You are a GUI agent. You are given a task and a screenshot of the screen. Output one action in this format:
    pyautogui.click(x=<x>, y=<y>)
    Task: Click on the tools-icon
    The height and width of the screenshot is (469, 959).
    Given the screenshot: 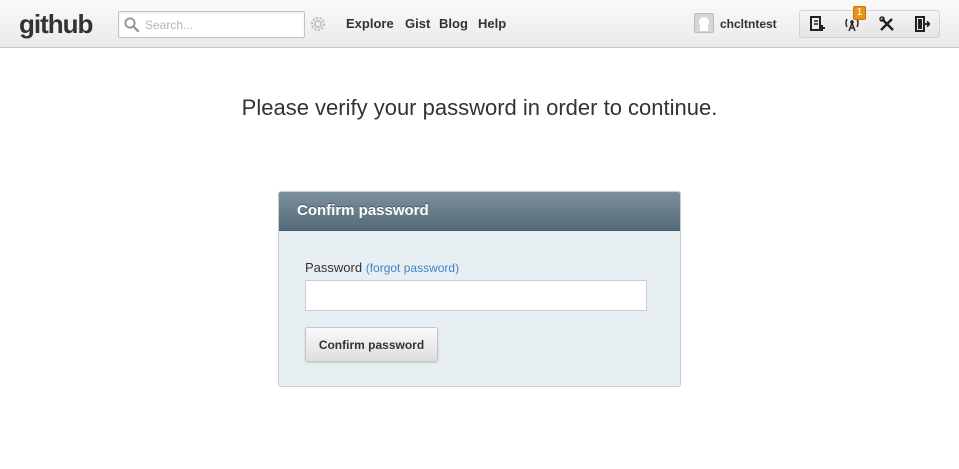 What is the action you would take?
    pyautogui.click(x=886, y=23)
    